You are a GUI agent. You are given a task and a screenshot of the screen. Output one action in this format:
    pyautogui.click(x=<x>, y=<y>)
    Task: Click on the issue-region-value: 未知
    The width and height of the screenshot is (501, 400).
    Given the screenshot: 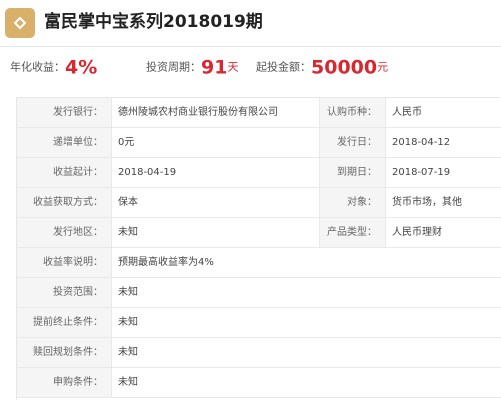 What is the action you would take?
    pyautogui.click(x=215, y=232)
    